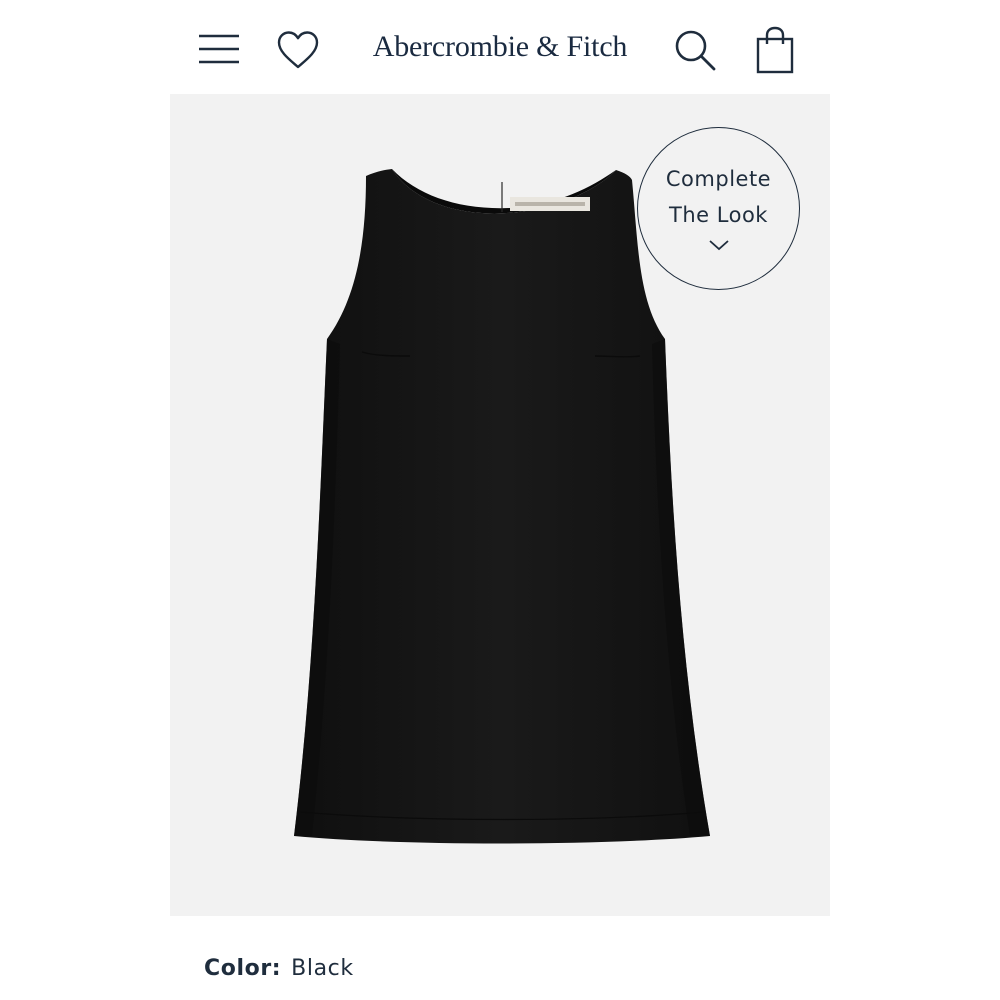 The height and width of the screenshot is (1000, 1000). I want to click on heart-icon, so click(298, 50).